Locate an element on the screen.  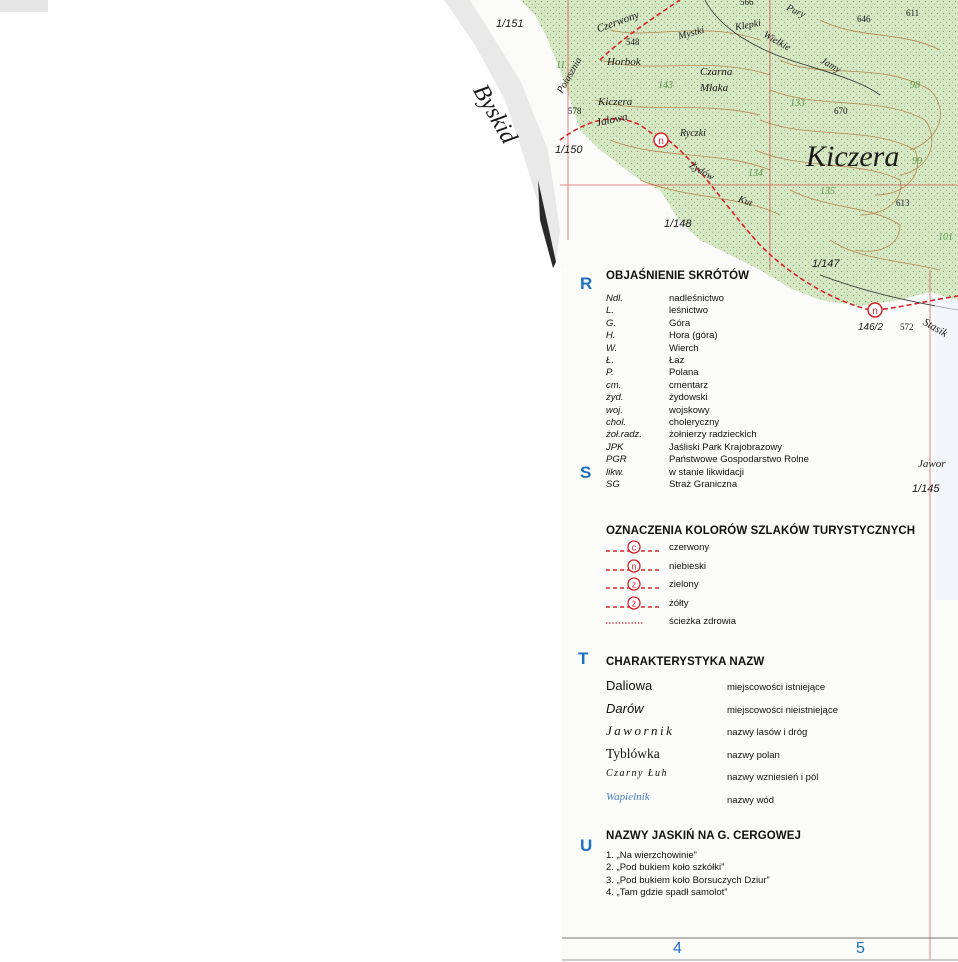
trail-row: c czerwony is located at coordinates (756, 548).